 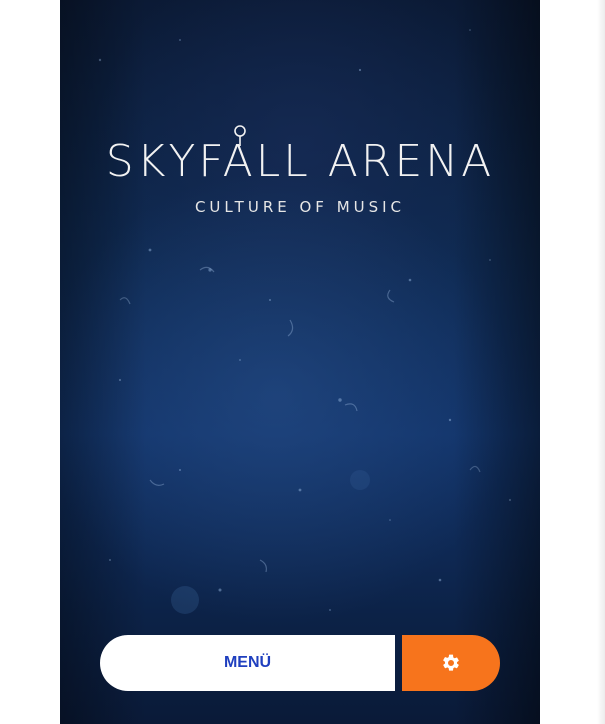 What do you see at coordinates (601, 362) in the screenshot?
I see `right-edge` at bounding box center [601, 362].